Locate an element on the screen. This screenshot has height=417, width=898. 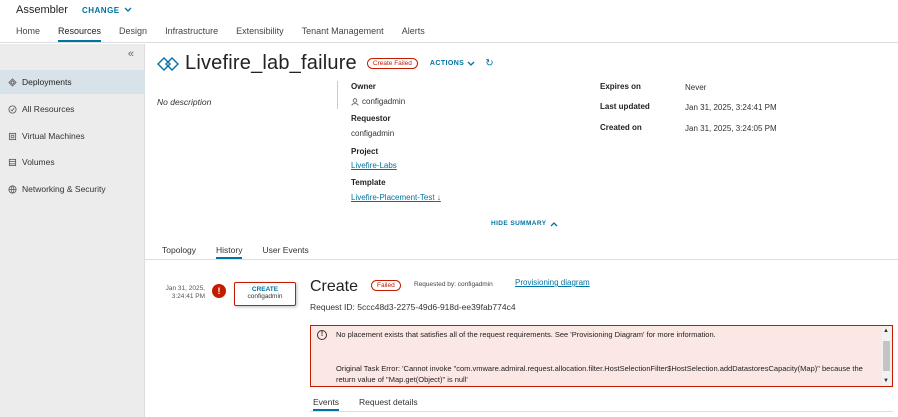
error-scrollbar: ▲ ▼ is located at coordinates (886, 356).